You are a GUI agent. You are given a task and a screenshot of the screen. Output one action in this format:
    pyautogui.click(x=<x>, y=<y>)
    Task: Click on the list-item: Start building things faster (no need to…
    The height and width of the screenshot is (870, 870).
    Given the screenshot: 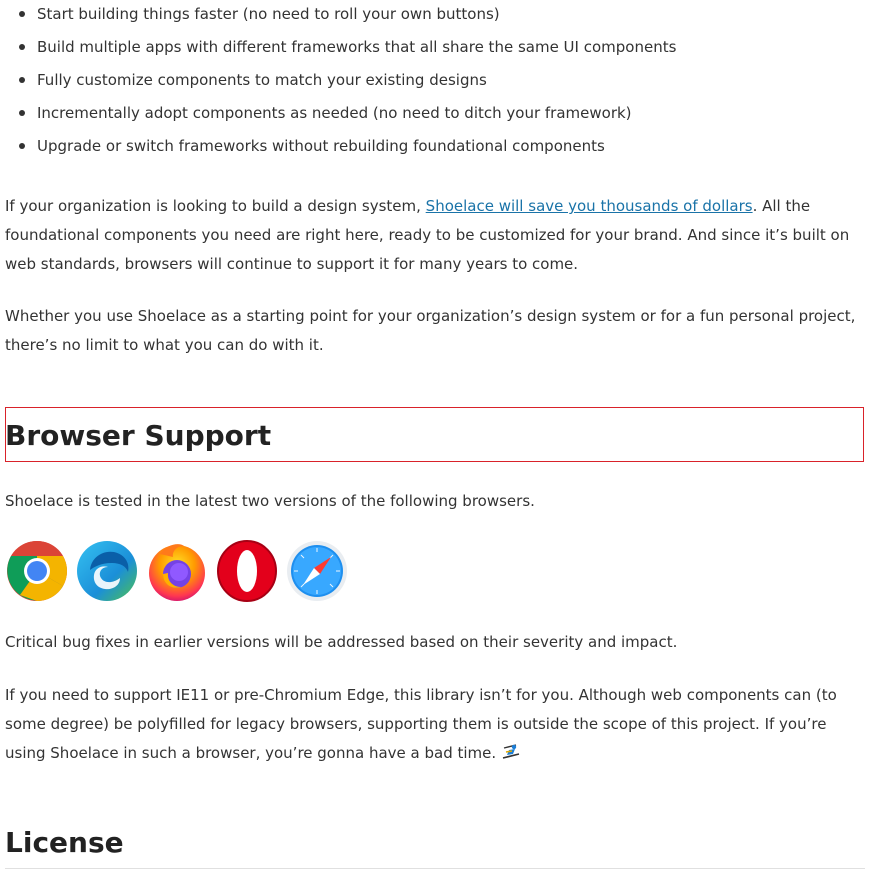 What is the action you would take?
    pyautogui.click(x=435, y=16)
    